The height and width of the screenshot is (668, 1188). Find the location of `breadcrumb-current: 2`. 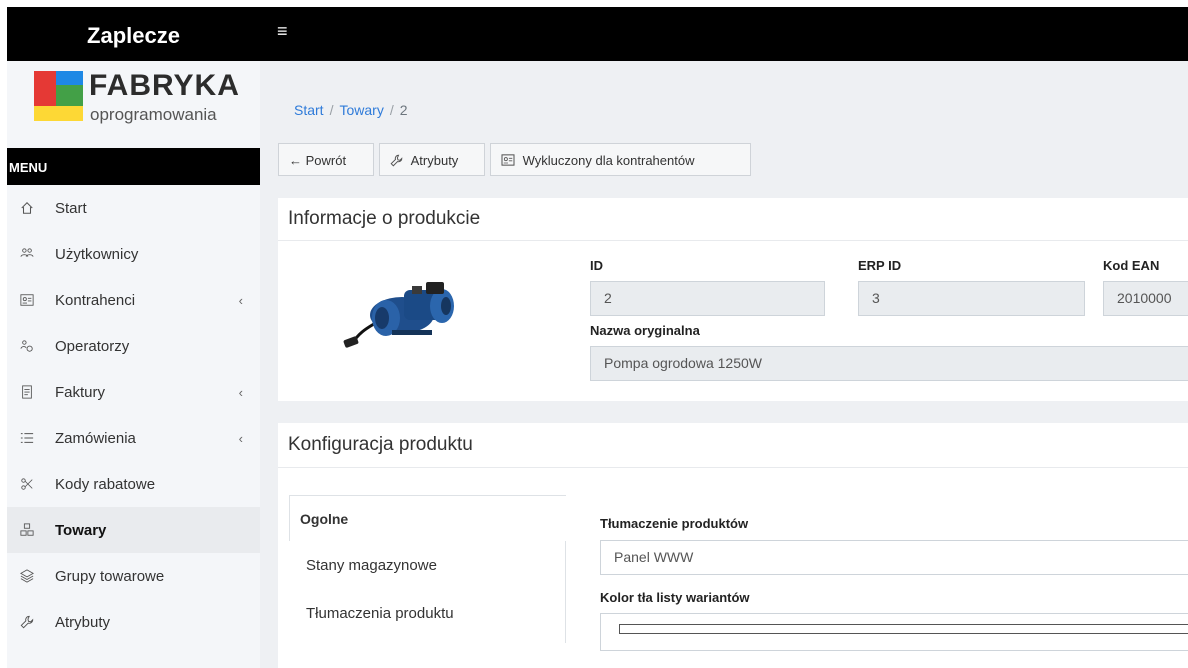

breadcrumb-current: 2 is located at coordinates (403, 110).